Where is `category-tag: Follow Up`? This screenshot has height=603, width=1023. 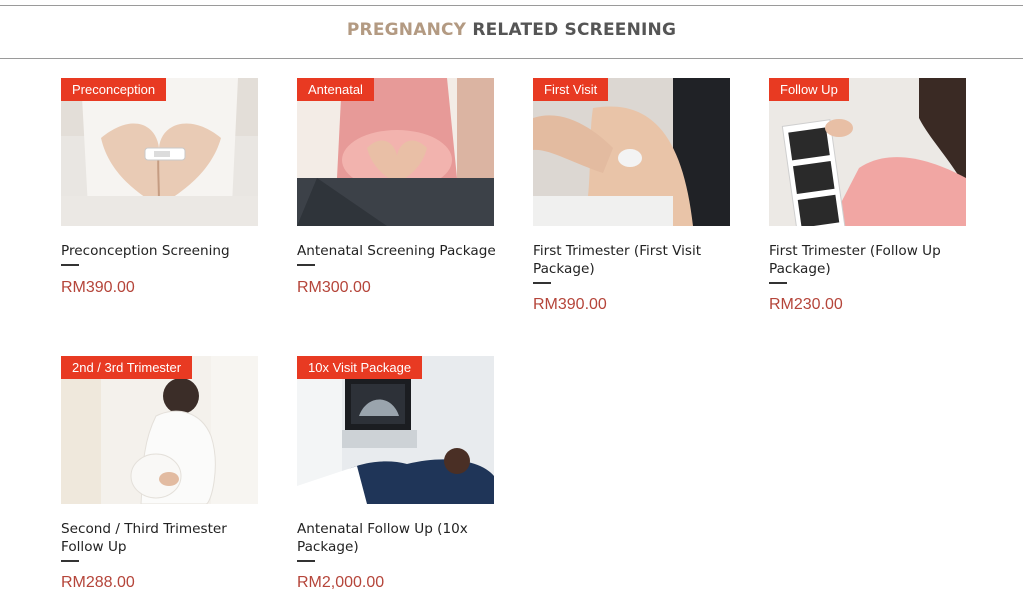
category-tag: Follow Up is located at coordinates (809, 89).